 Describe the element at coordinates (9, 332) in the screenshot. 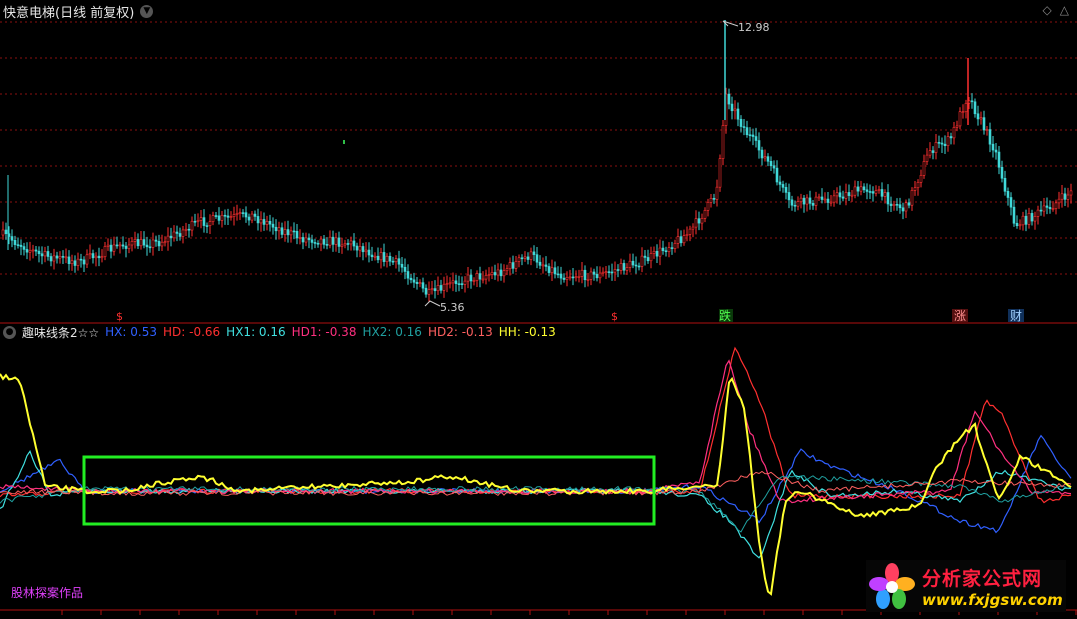

I see `gear-icon: ●` at that location.